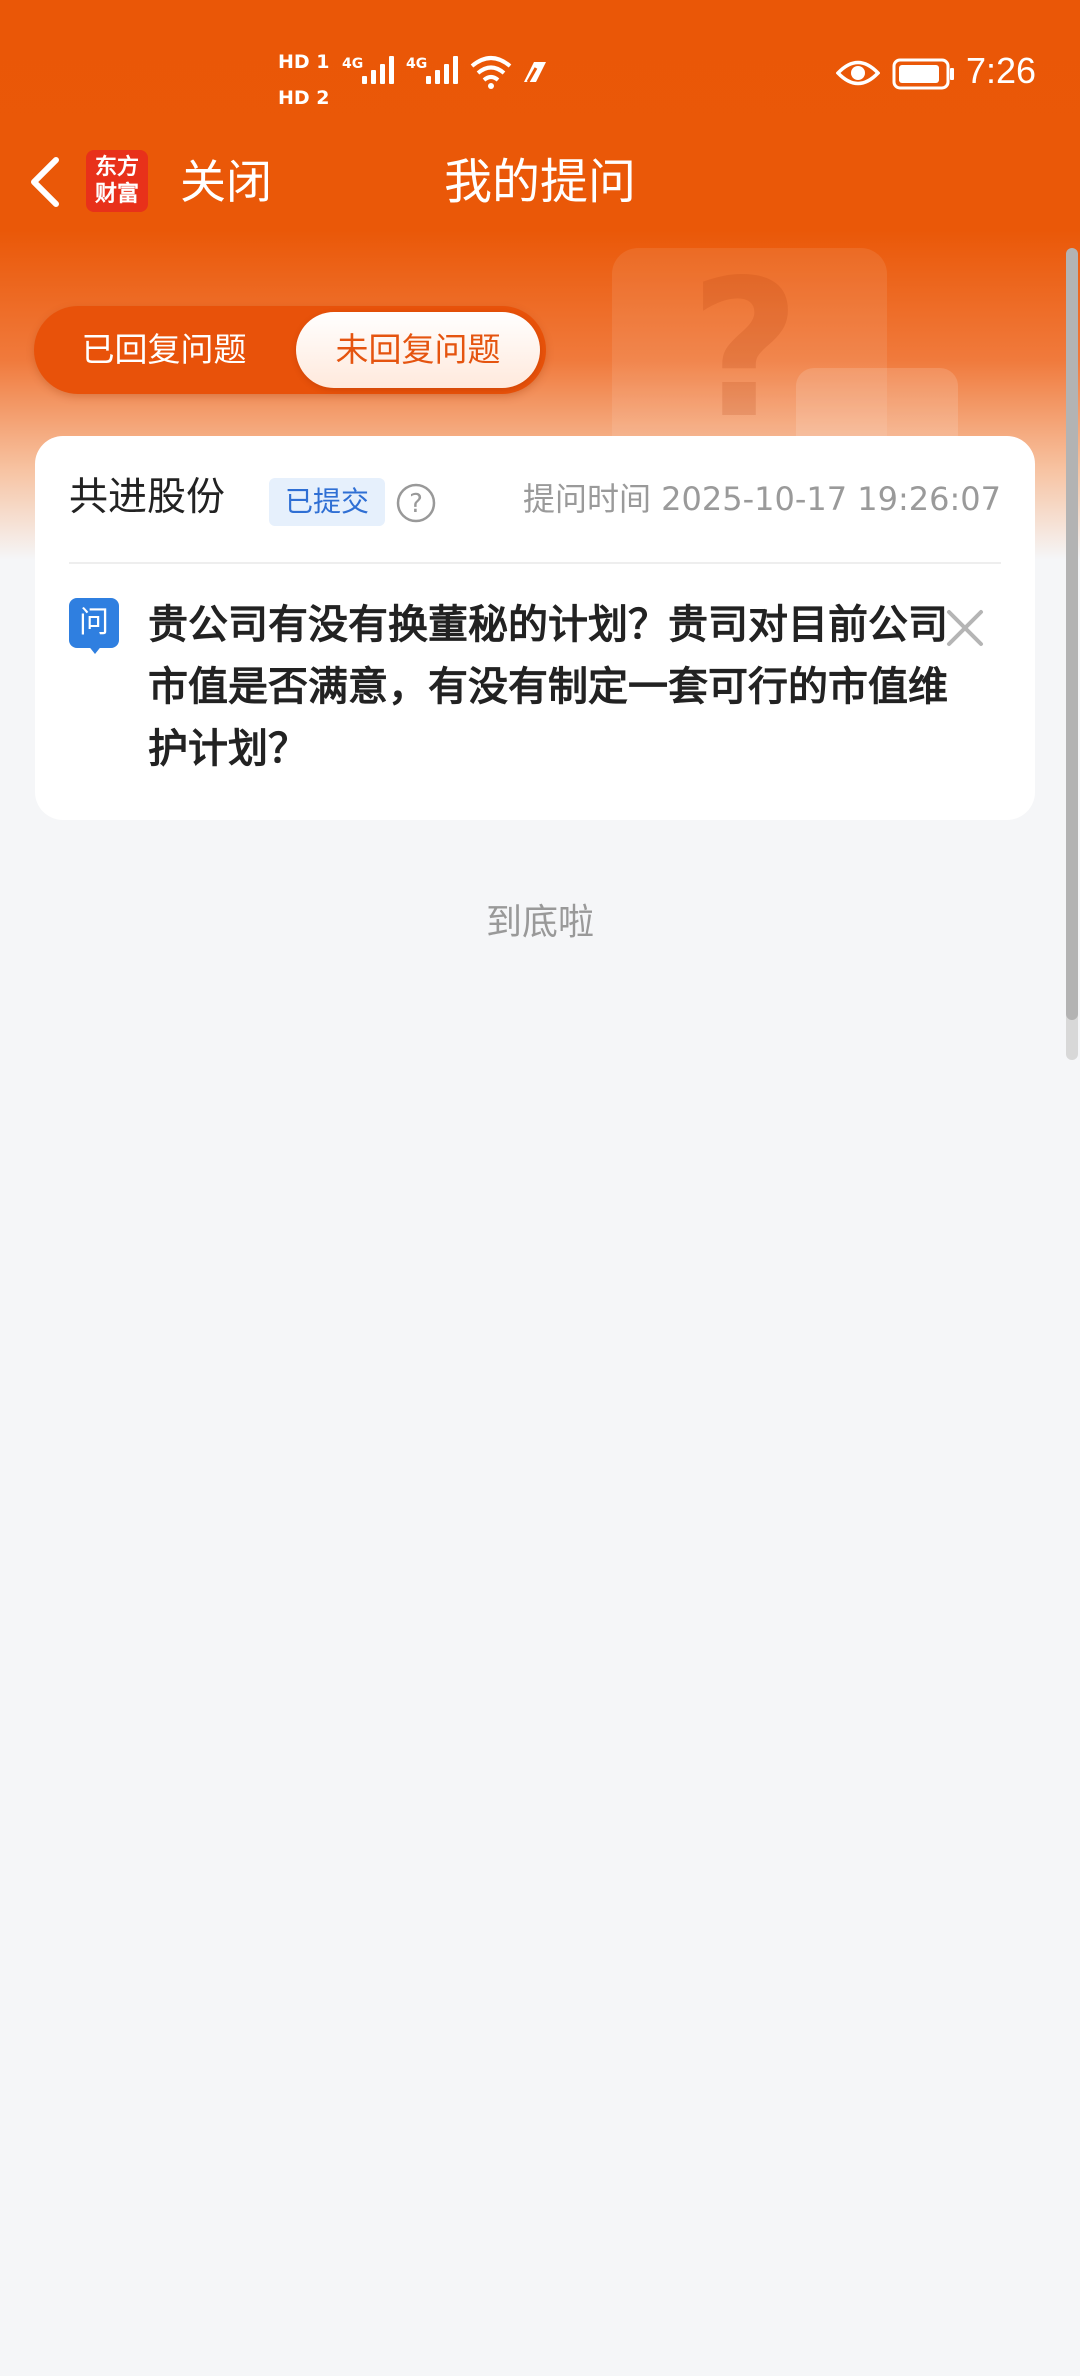  I want to click on status-bar: HD 1 HD 2 4G 4G 7:26, so click(540, 75).